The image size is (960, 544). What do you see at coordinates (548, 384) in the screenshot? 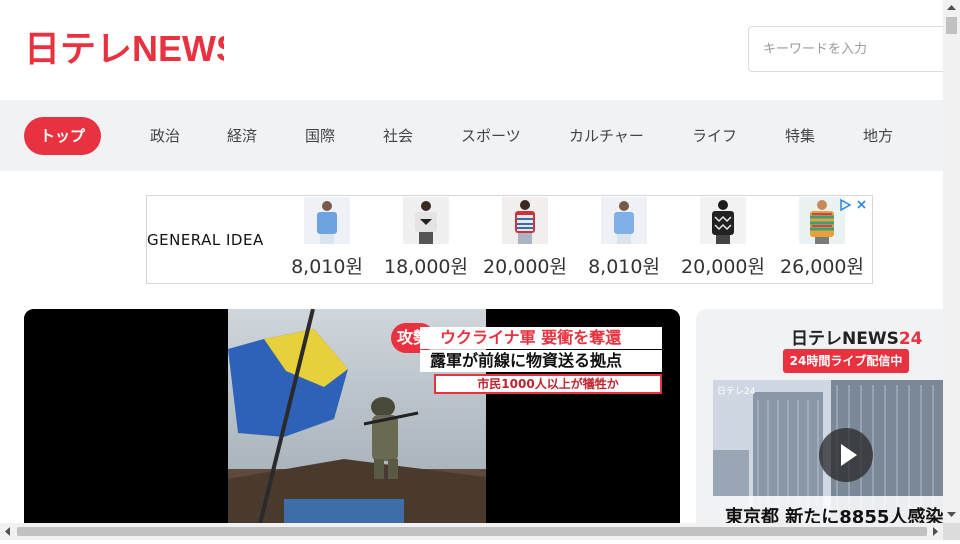
I see `headline-subline: 市民1000人以上が犠牲か` at bounding box center [548, 384].